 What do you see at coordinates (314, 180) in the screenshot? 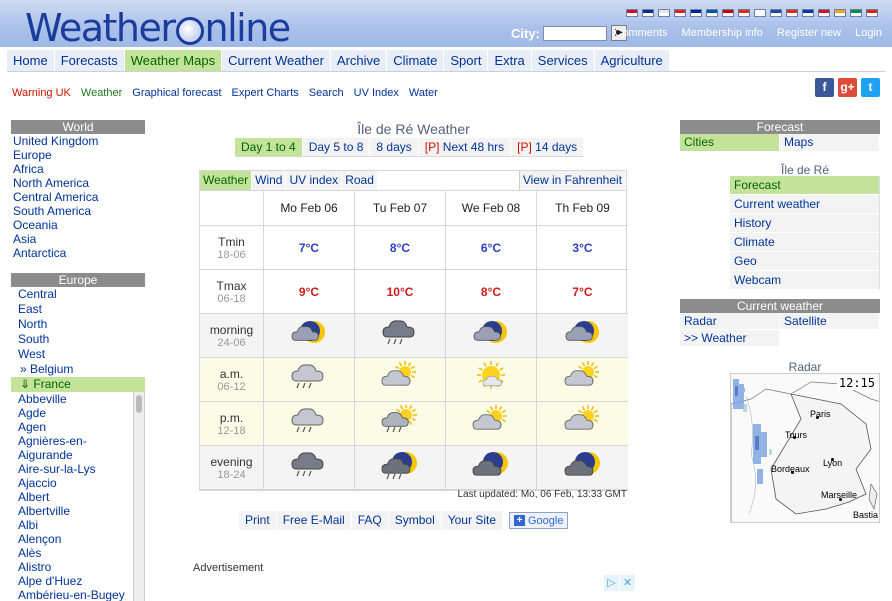
I see `forecast-tab-uv-index: UV index` at bounding box center [314, 180].